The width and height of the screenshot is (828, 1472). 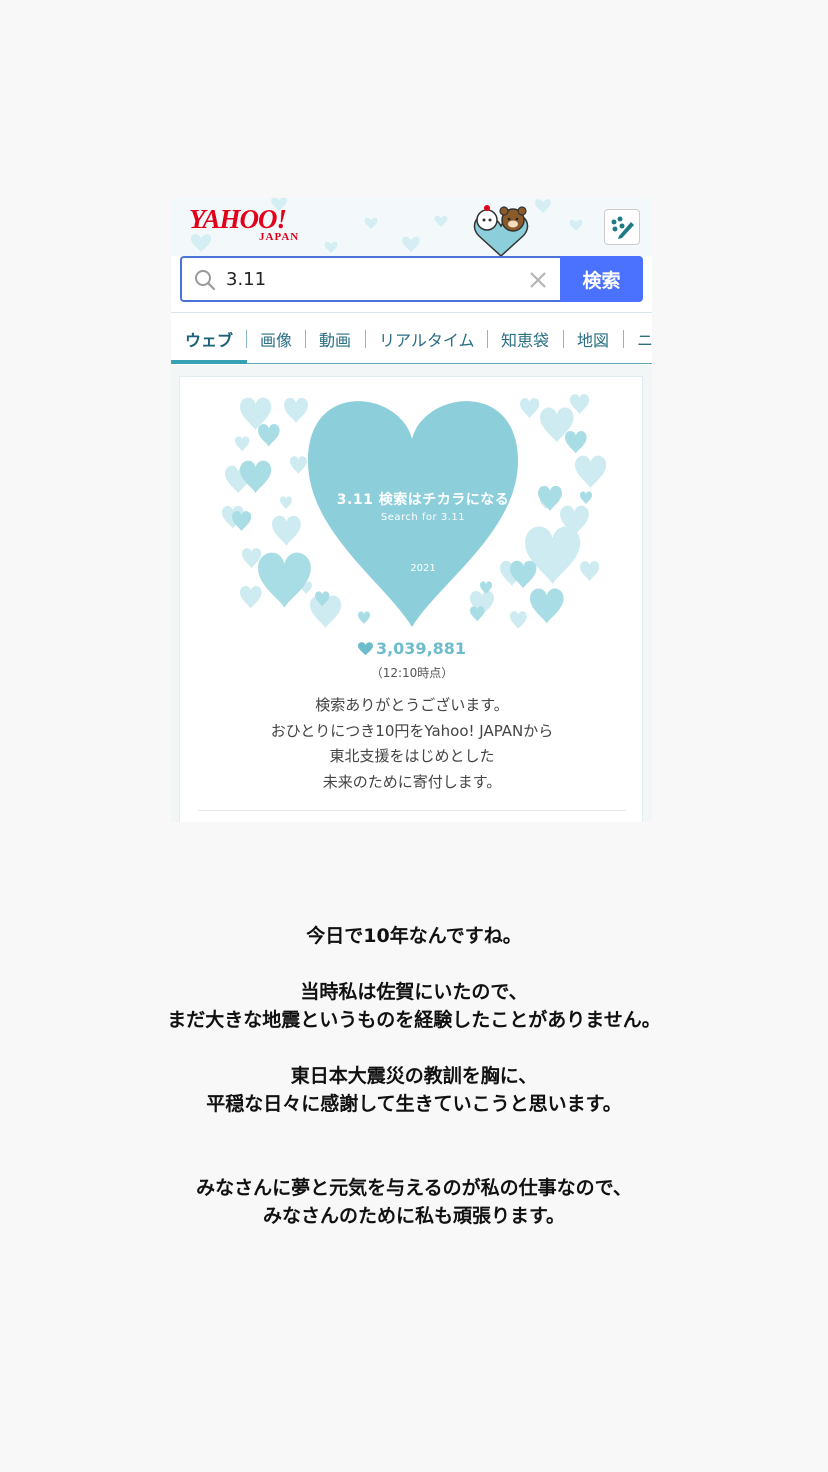 What do you see at coordinates (414, 1216) in the screenshot?
I see `caption-line: みなさんのために私も頑張ります。` at bounding box center [414, 1216].